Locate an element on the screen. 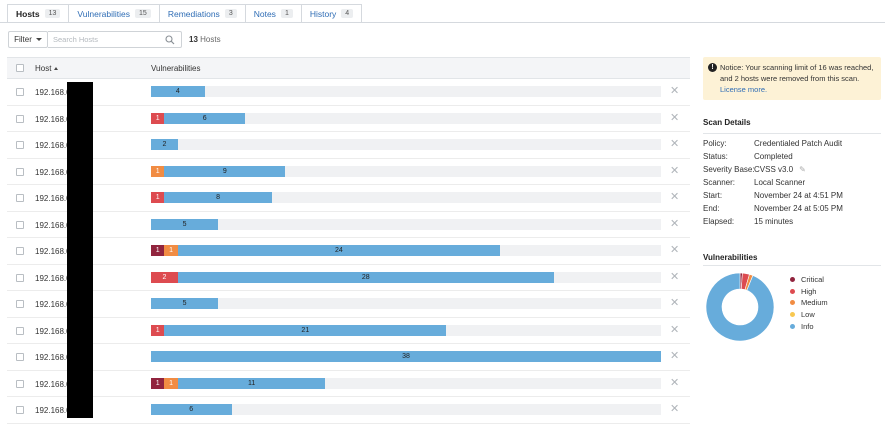 Image resolution: width=885 pixels, height=424 pixels. tab-remediations: Remediations 3 is located at coordinates (202, 13).